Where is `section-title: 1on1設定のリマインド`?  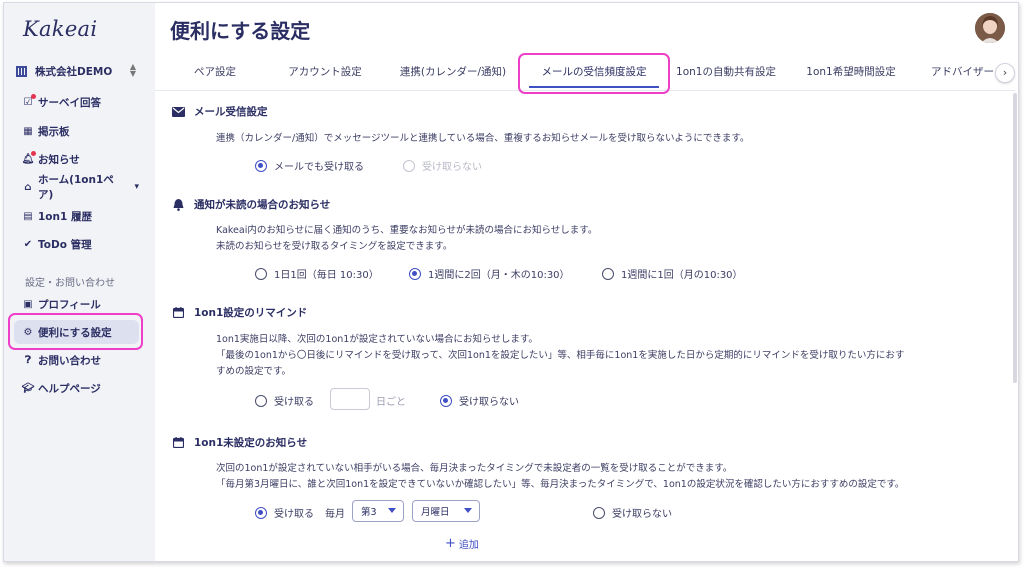 section-title: 1on1設定のリマインド is located at coordinates (251, 313).